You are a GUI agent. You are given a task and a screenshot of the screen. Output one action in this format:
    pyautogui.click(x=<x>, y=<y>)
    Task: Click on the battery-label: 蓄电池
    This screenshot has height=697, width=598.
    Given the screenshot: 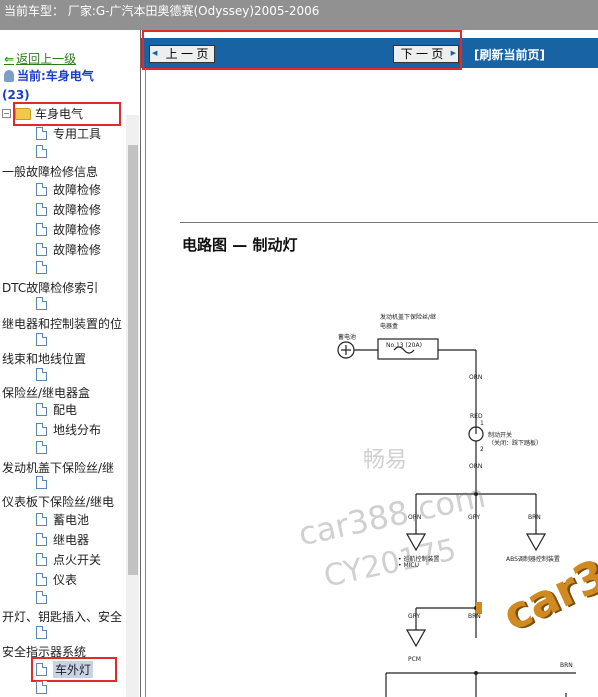 What is the action you would take?
    pyautogui.click(x=347, y=337)
    